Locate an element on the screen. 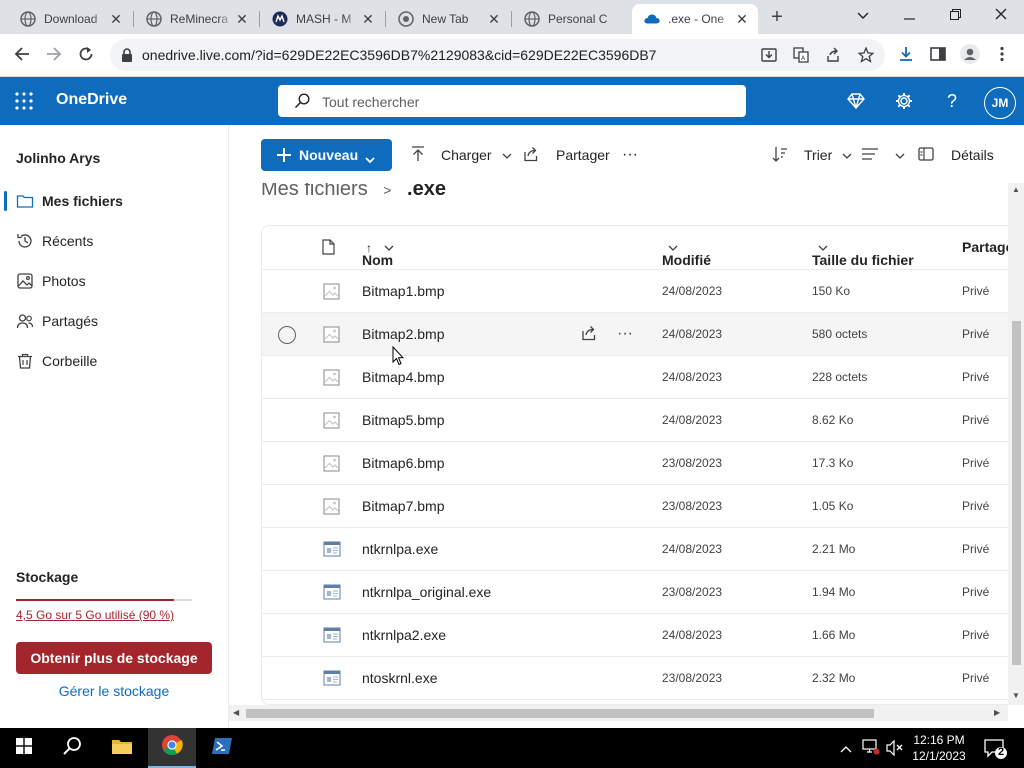 Image resolution: width=1024 pixels, height=768 pixels. translate-icon: A is located at coordinates (801, 55).